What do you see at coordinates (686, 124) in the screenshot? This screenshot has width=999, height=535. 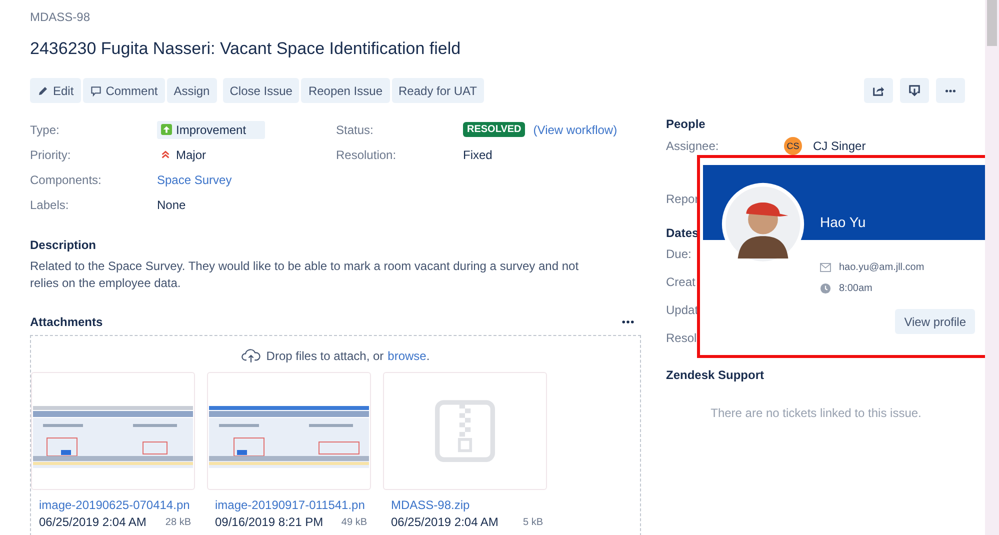 I see `section-heading: People` at bounding box center [686, 124].